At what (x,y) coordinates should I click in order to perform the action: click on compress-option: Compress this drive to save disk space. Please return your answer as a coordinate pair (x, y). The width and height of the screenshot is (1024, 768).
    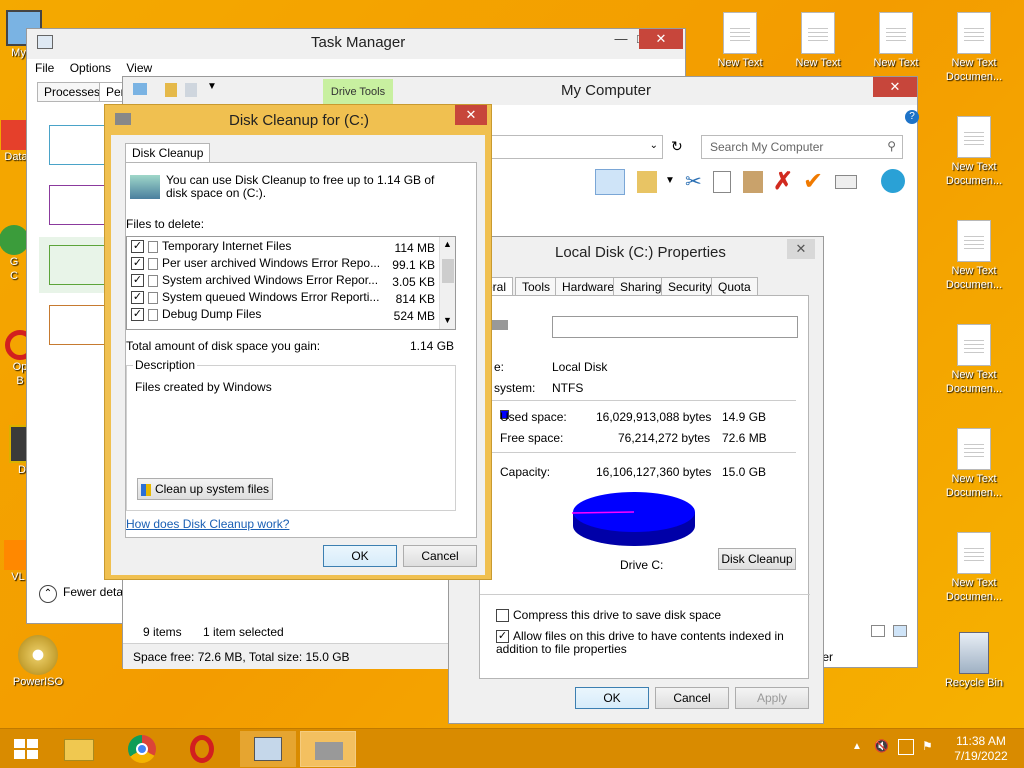
    Looking at the image, I should click on (608, 615).